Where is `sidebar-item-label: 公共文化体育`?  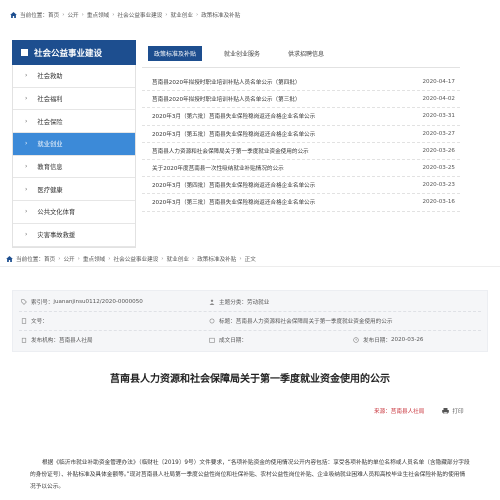
sidebar-item-label: 公共文化体育 is located at coordinates (56, 213).